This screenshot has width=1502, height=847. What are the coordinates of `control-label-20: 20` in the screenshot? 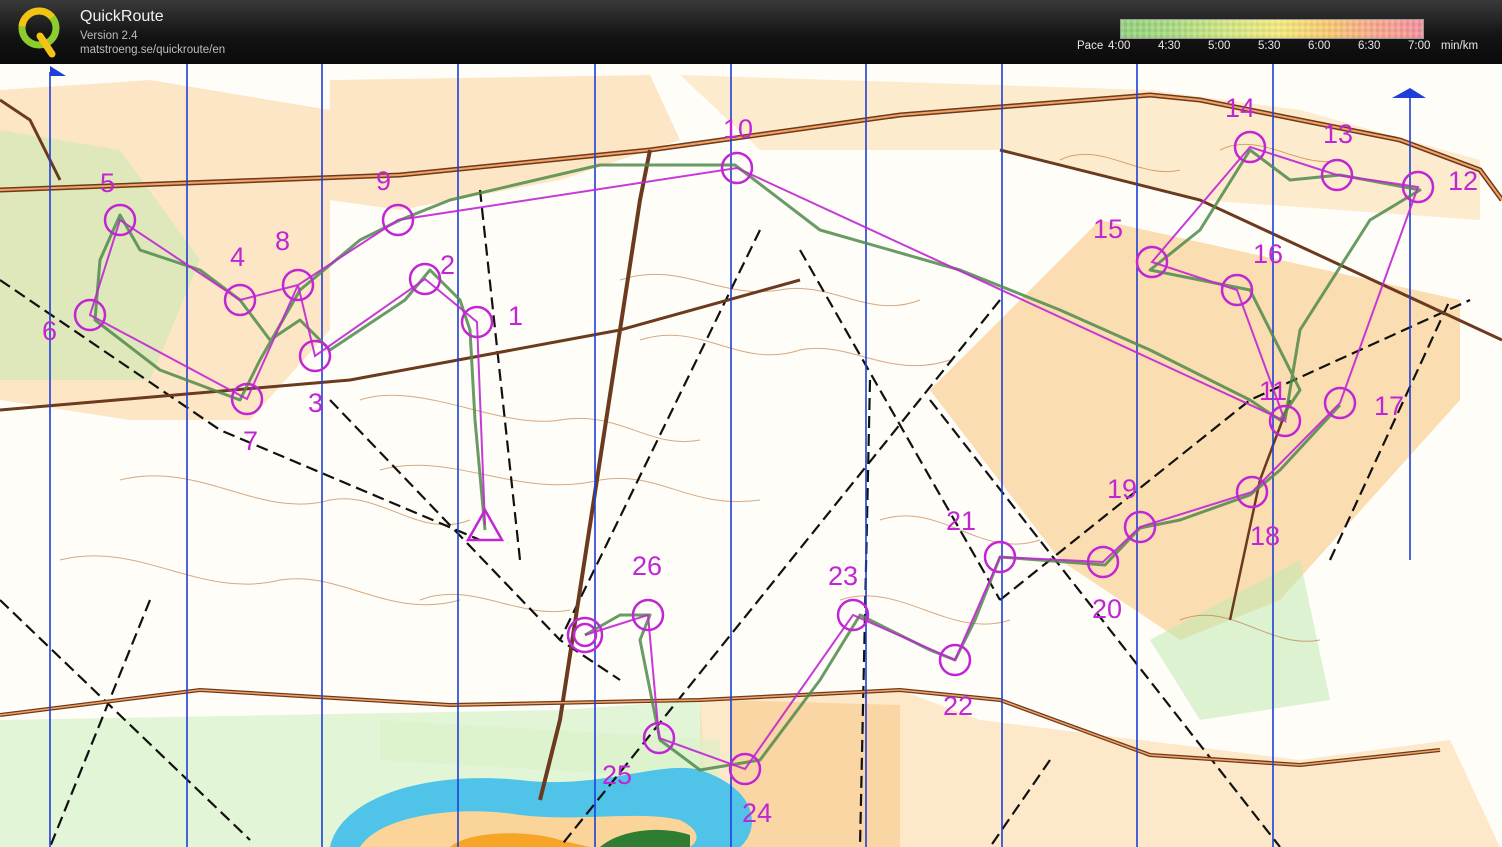 It's located at (1107, 609).